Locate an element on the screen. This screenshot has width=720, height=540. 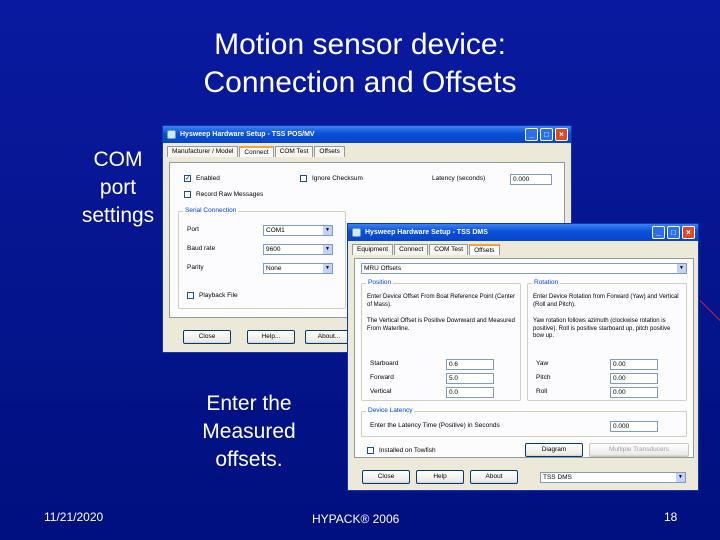
footer-page-number: 18 is located at coordinates (671, 517).